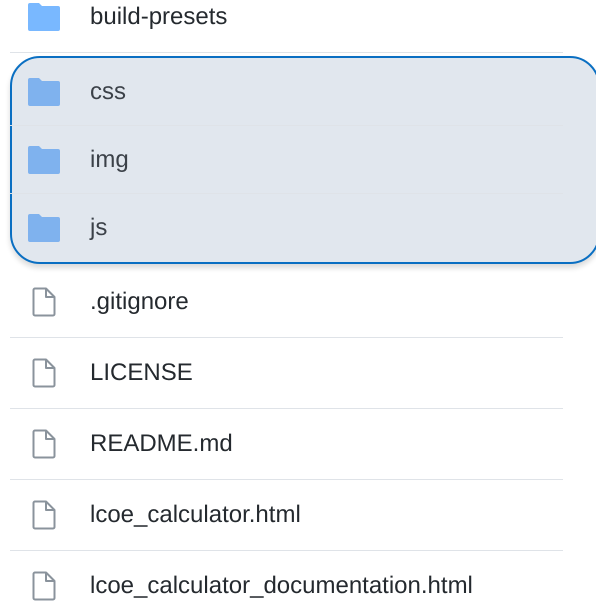  I want to click on folder-name: js, so click(99, 228).